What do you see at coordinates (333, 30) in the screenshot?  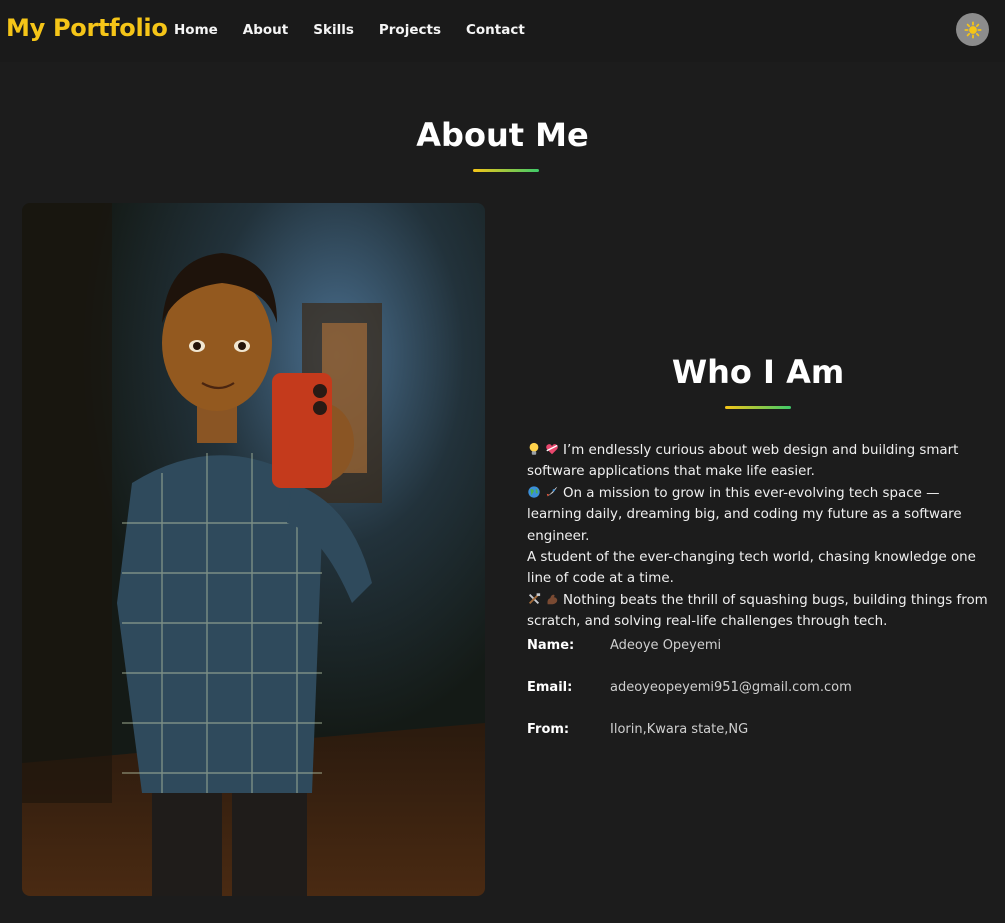 I see `nav-skills: Skills` at bounding box center [333, 30].